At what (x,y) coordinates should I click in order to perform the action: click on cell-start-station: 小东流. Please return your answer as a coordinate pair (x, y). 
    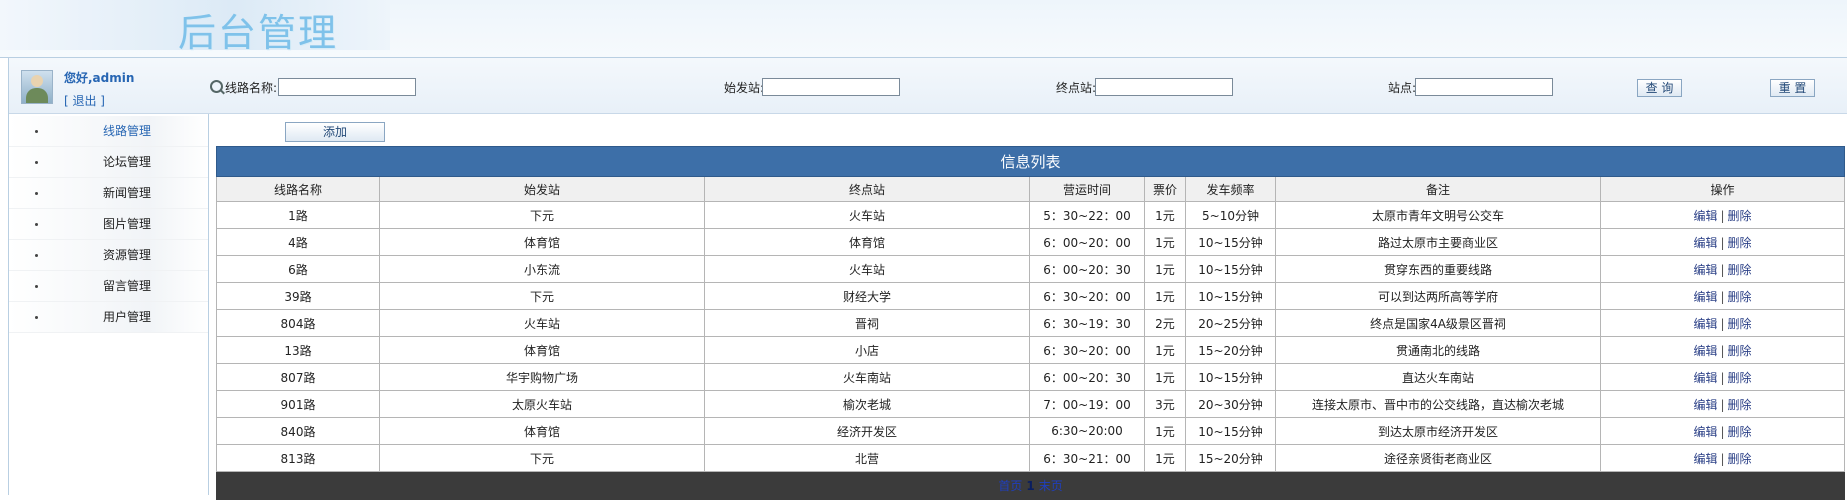
    Looking at the image, I should click on (542, 269).